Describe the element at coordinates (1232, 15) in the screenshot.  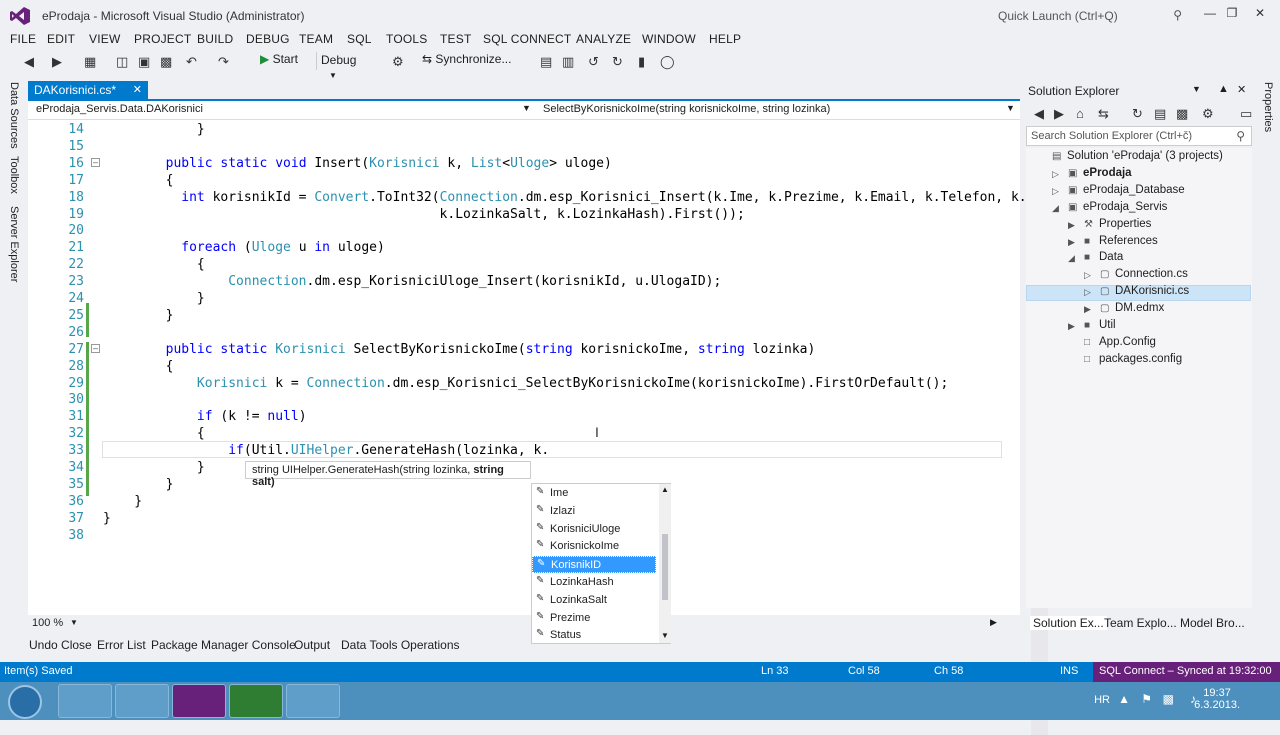
I see `maximize-button: ❐` at that location.